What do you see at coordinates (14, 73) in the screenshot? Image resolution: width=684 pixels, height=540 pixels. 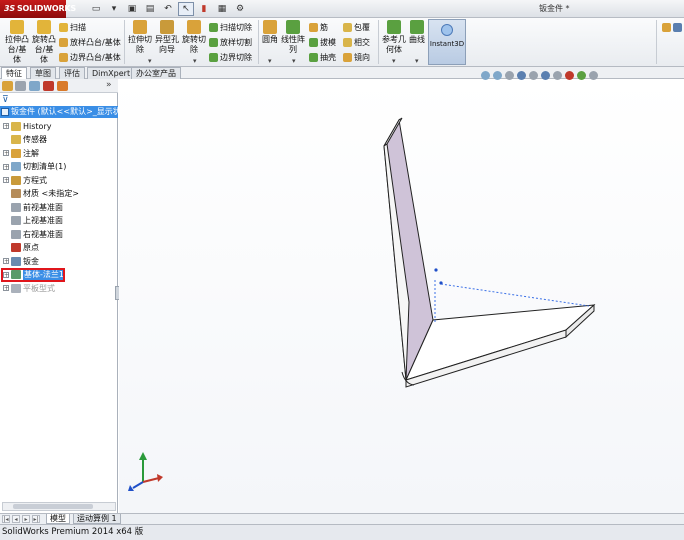 I see `tab-features: 特征` at bounding box center [14, 73].